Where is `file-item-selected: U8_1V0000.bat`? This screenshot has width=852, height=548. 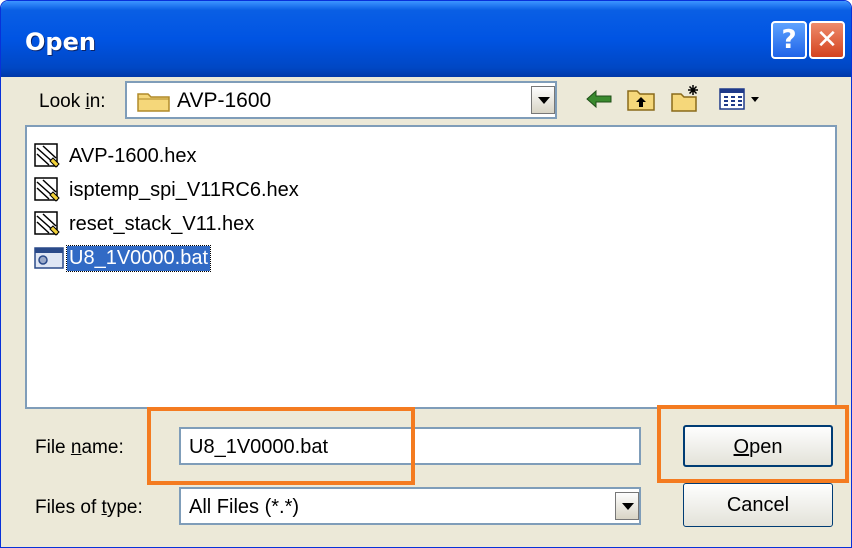 file-item-selected: U8_1V0000.bat is located at coordinates (122, 258).